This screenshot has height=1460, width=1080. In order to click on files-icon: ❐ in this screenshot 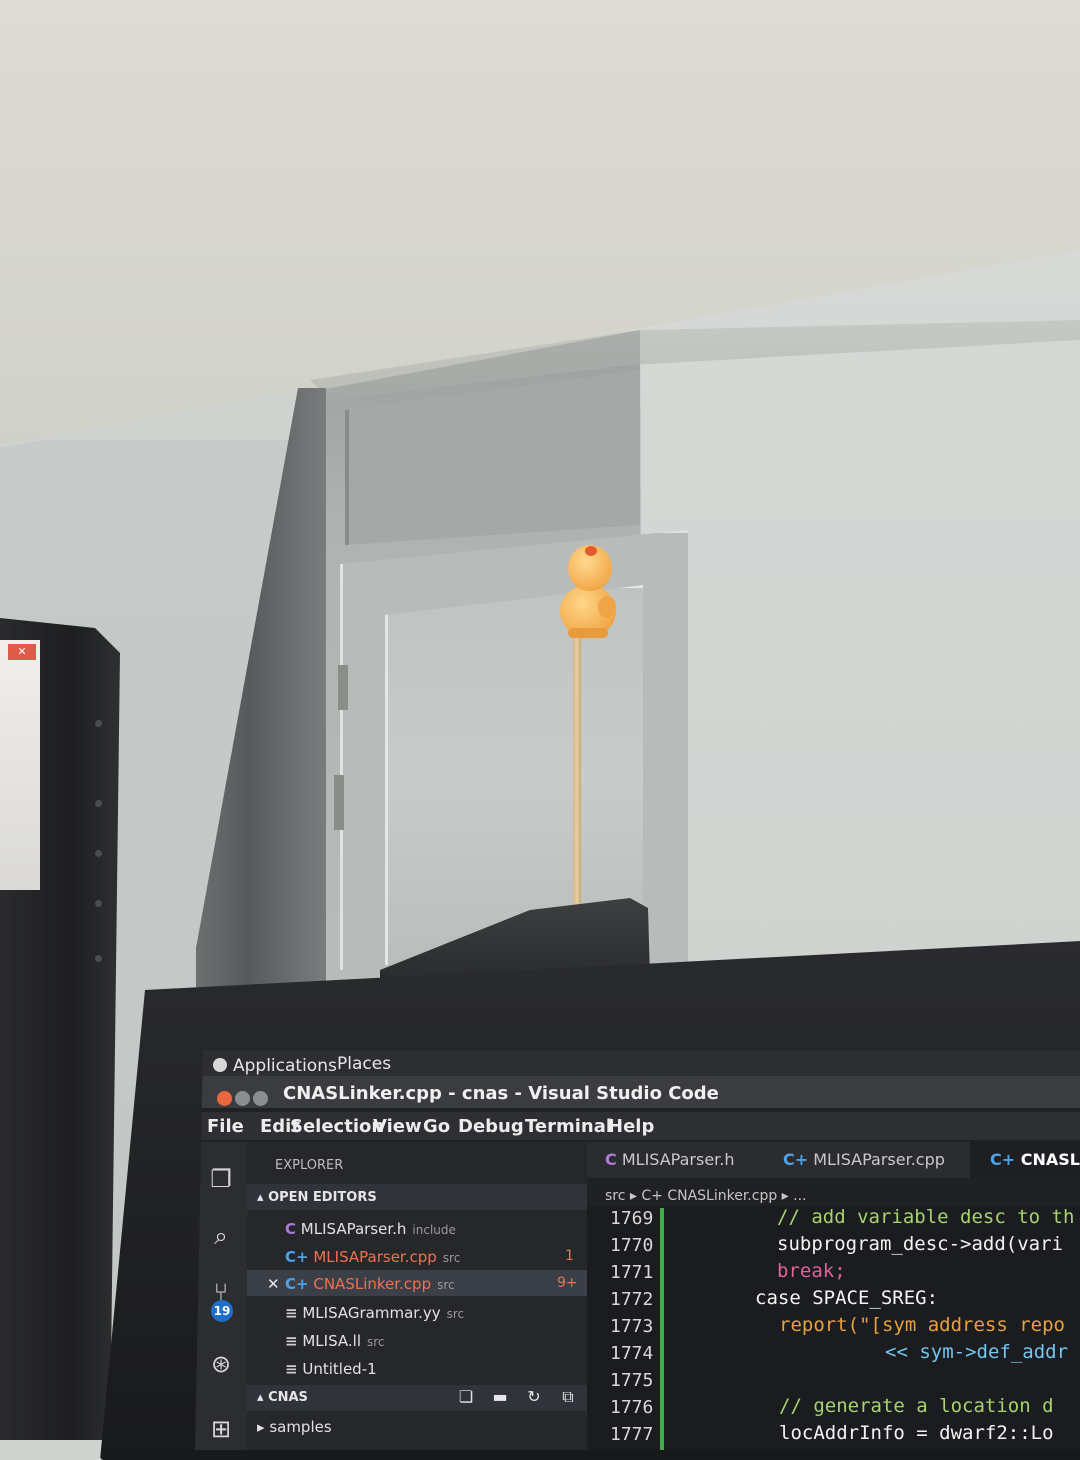, I will do `click(221, 1179)`.